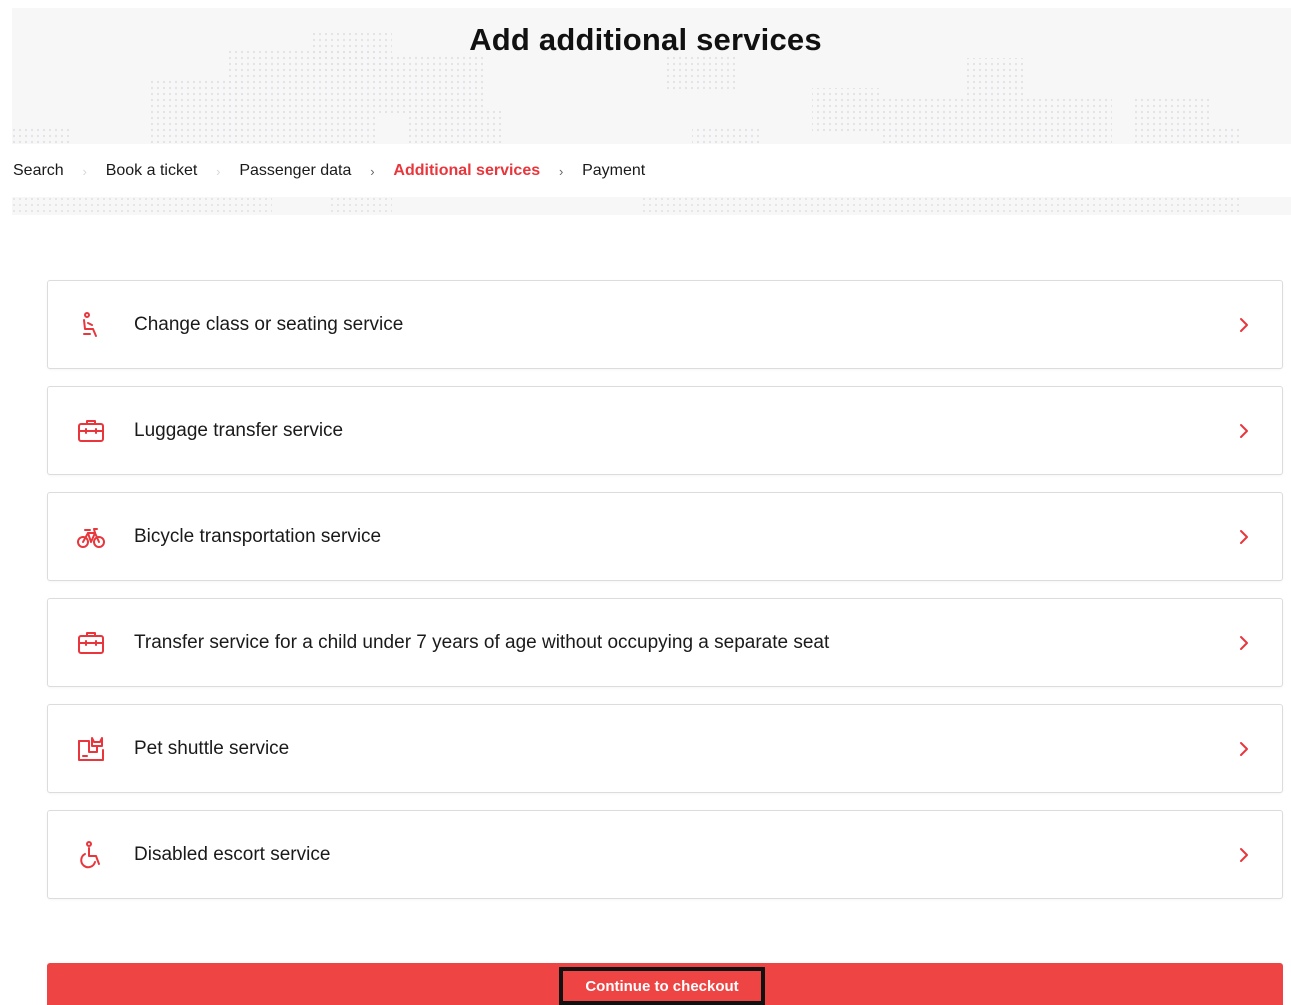 The image size is (1291, 1005). I want to click on continue-to-checkout-button: Continue to checkout, so click(662, 986).